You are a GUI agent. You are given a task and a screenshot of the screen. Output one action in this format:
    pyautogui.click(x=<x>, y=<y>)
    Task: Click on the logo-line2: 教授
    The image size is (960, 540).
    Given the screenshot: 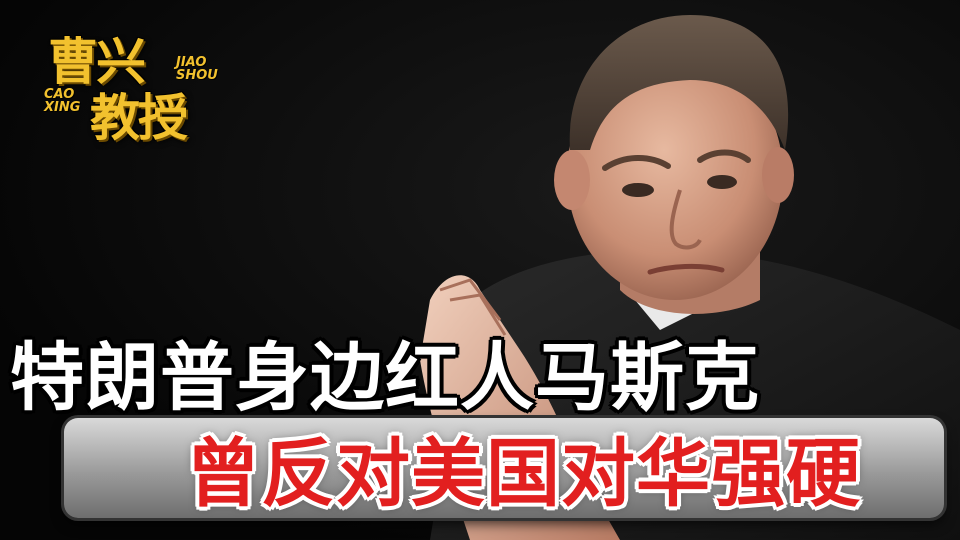 What is the action you would take?
    pyautogui.click(x=139, y=118)
    